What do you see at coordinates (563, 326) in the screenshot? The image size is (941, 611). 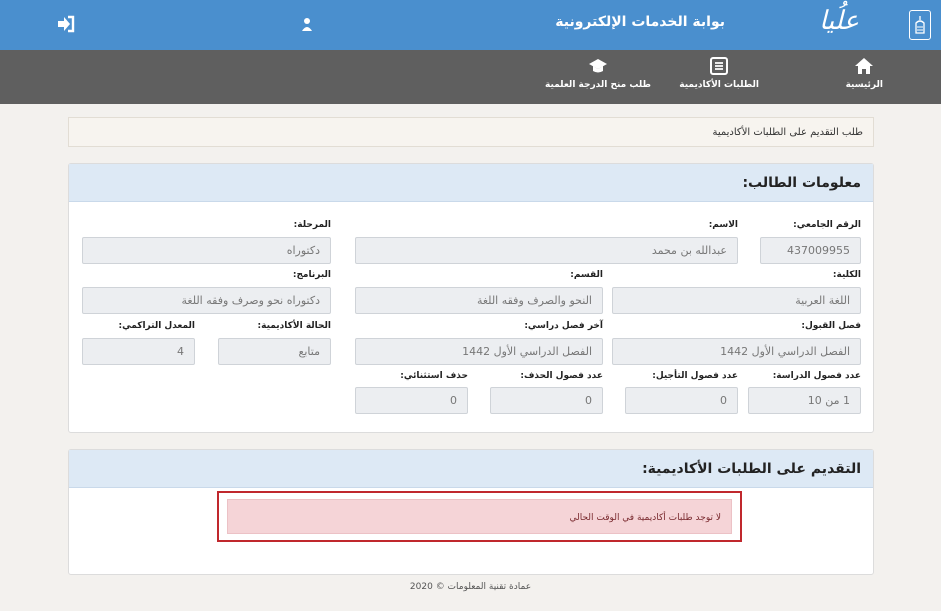 I see `last-term-label: آخر فصل دراسي:` at bounding box center [563, 326].